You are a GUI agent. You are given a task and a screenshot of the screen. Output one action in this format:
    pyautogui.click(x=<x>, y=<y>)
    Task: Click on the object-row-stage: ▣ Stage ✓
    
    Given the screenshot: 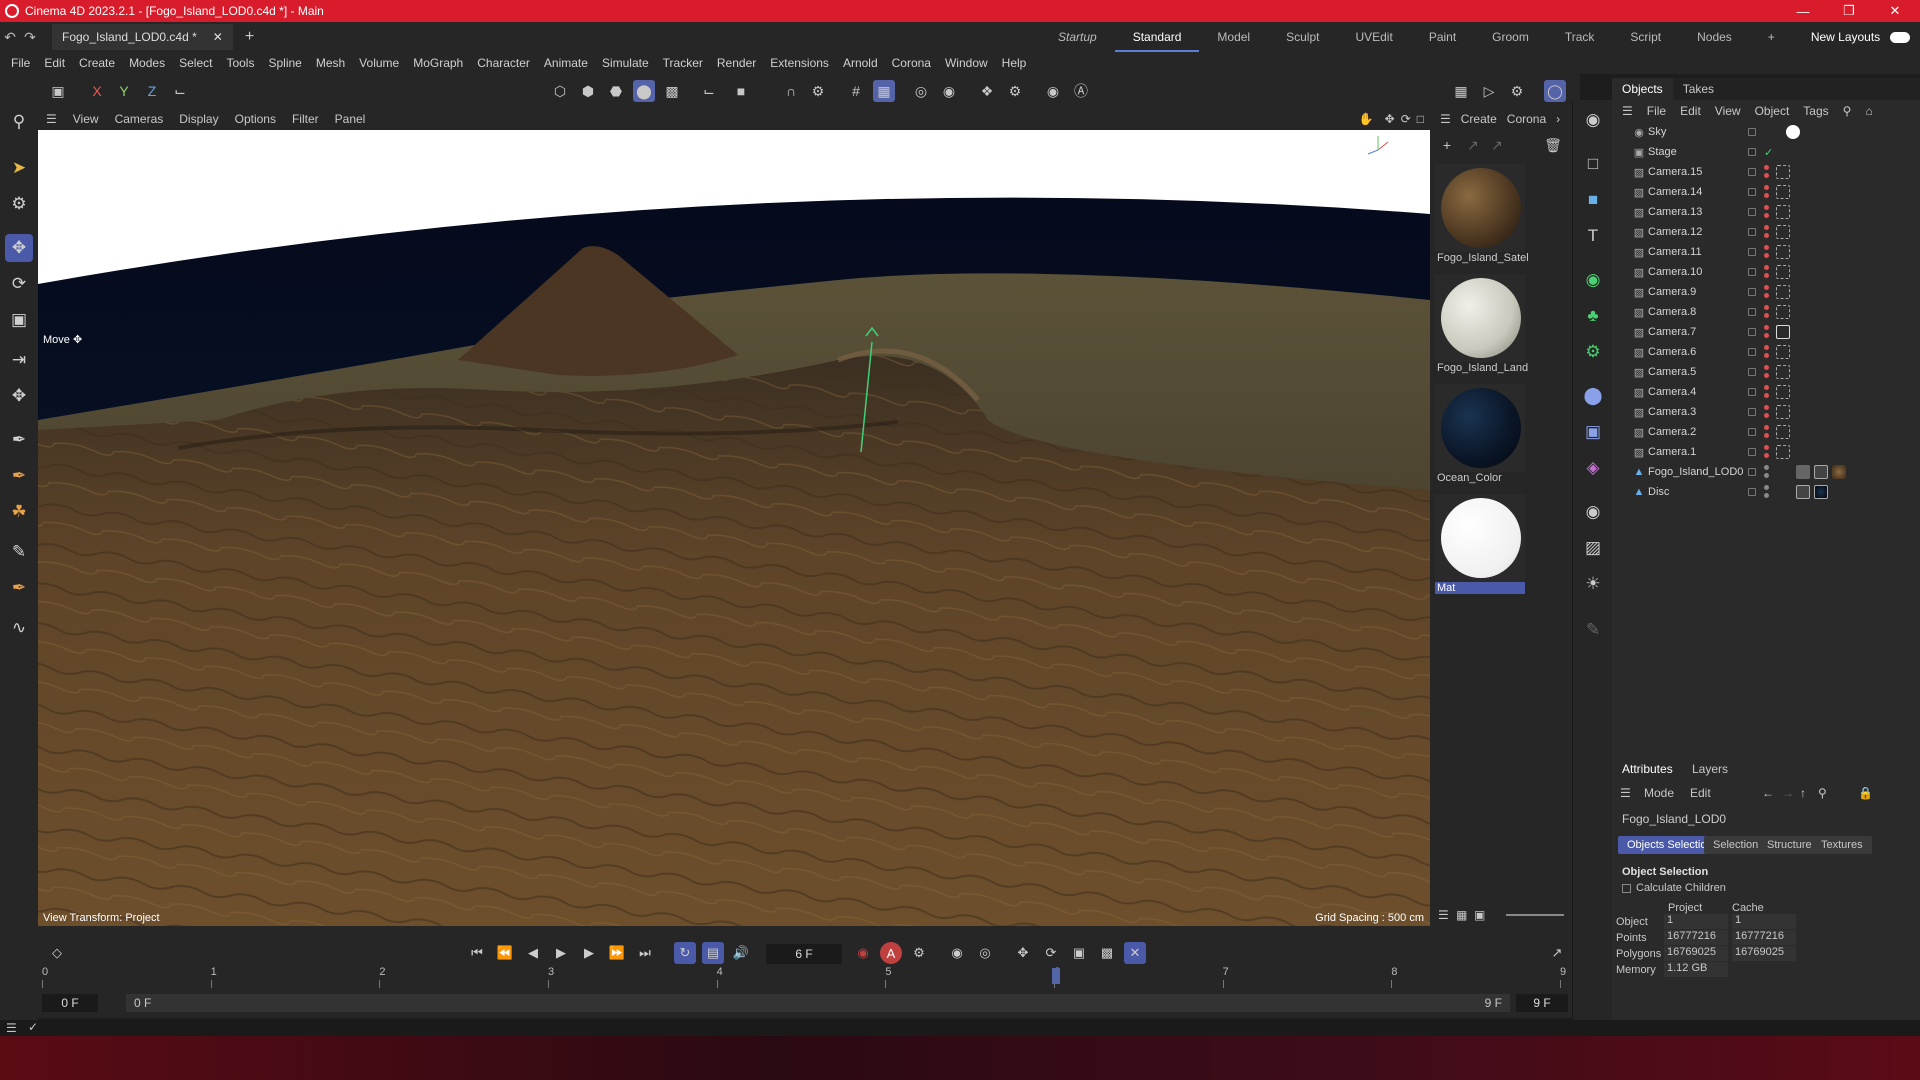 What is the action you would take?
    pyautogui.click(x=1766, y=152)
    